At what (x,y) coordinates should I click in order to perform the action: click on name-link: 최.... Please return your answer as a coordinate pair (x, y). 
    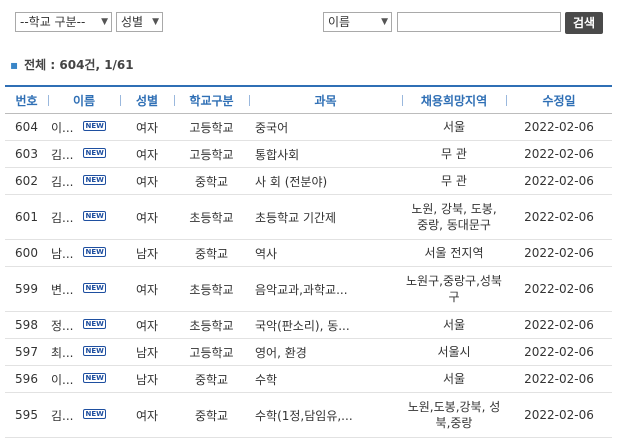
    Looking at the image, I should click on (62, 353).